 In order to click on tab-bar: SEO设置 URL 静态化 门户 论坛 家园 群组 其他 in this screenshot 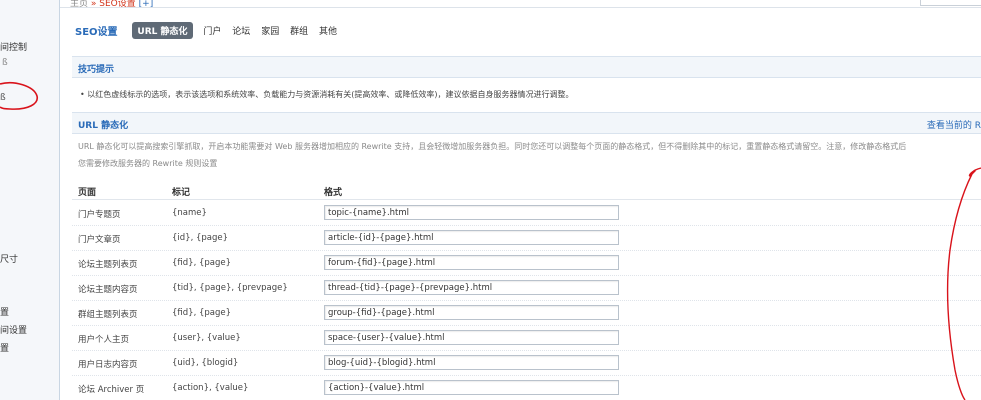, I will do `click(210, 30)`.